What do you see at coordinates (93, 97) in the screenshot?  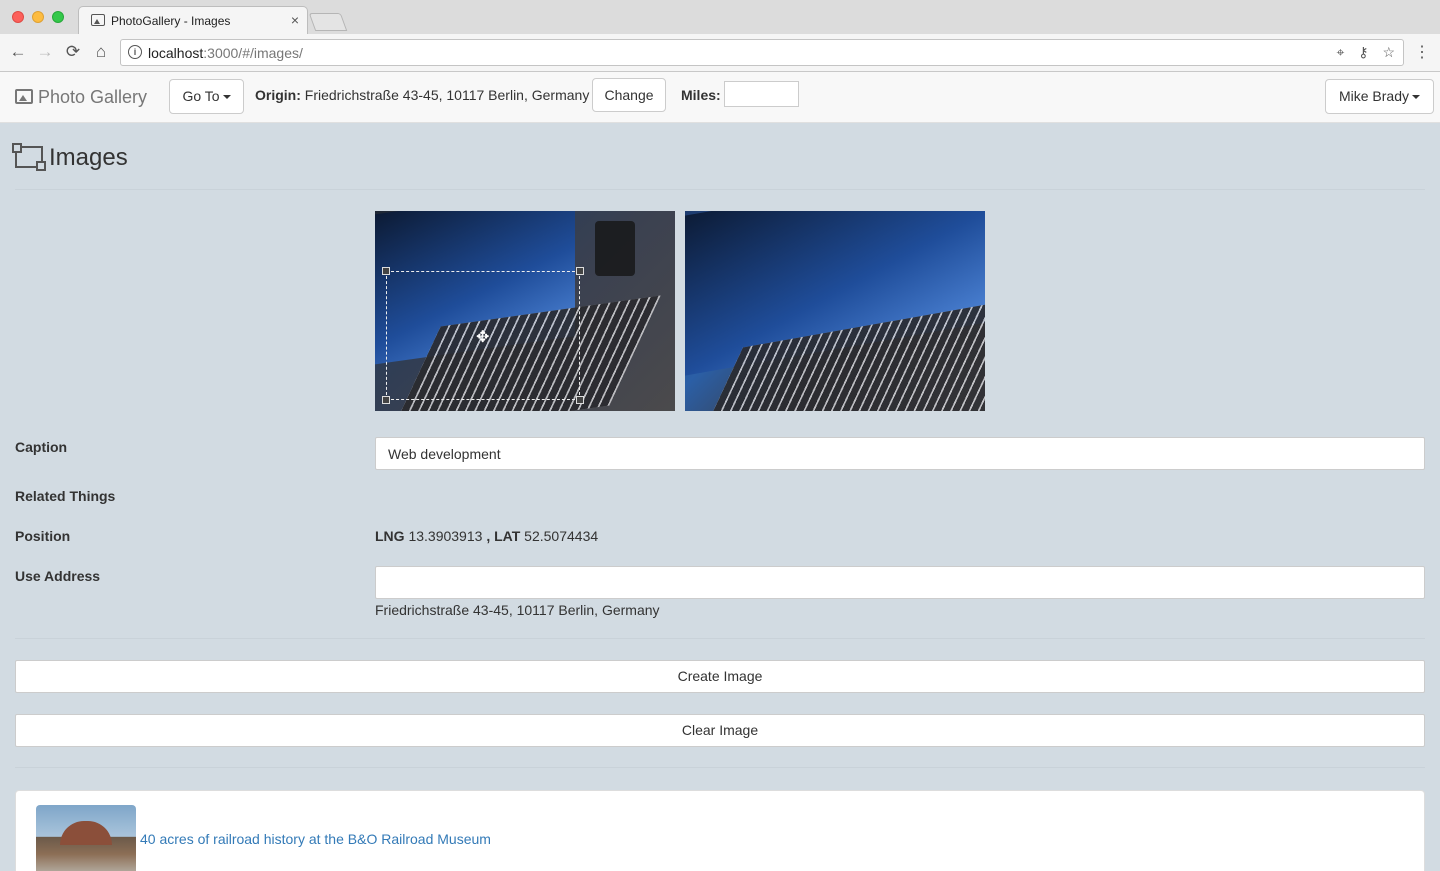 I see `brand-label: Photo Gallery` at bounding box center [93, 97].